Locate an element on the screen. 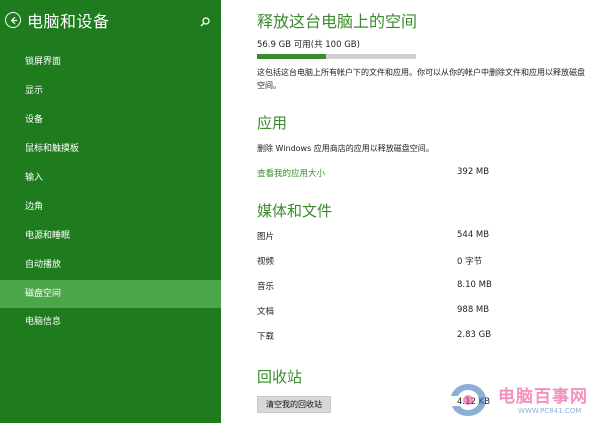 This screenshot has height=423, width=600. empty-recycle-bin-button: 清空我的回收站 is located at coordinates (294, 404).